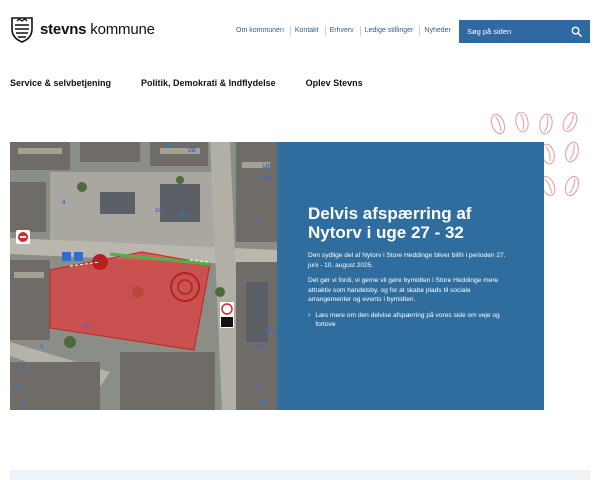  Describe the element at coordinates (97, 29) in the screenshot. I see `logo-wordmark: stevns kommune` at that location.